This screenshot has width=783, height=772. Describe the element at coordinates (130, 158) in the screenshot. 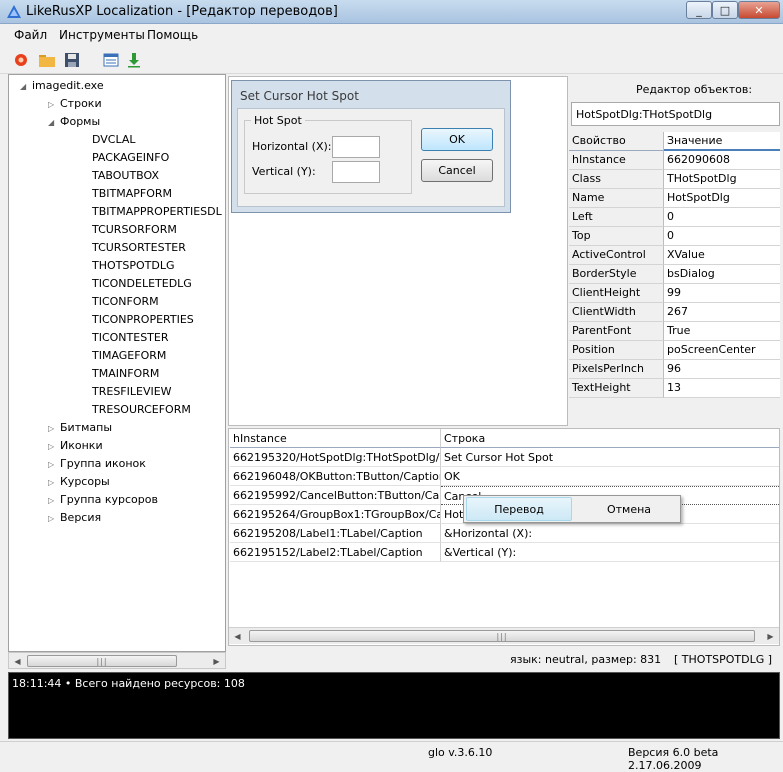

I see `tree-form-item: PACKAGEINFO` at that location.